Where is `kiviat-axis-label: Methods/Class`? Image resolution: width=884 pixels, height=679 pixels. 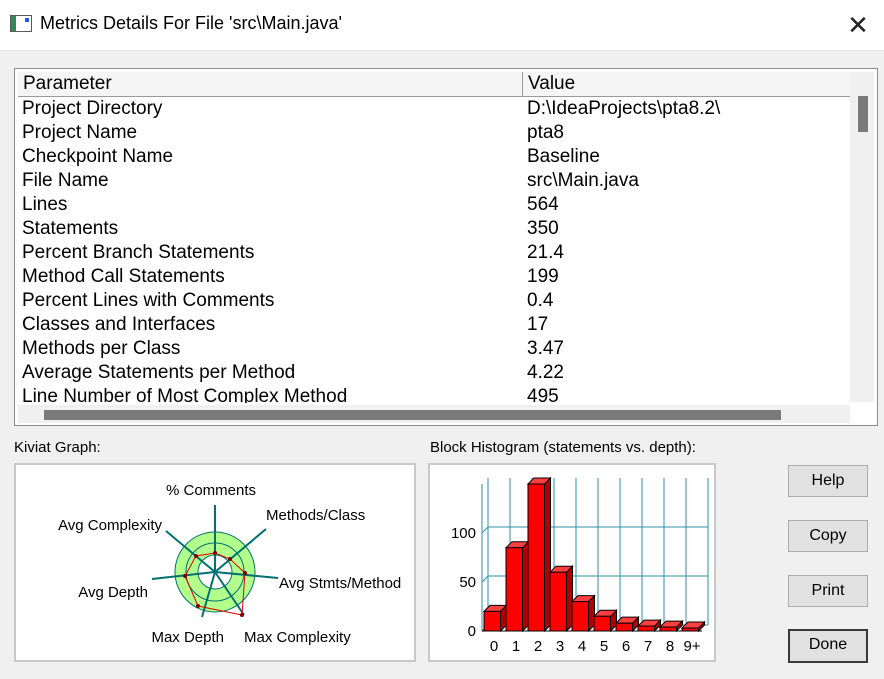
kiviat-axis-label: Methods/Class is located at coordinates (315, 515).